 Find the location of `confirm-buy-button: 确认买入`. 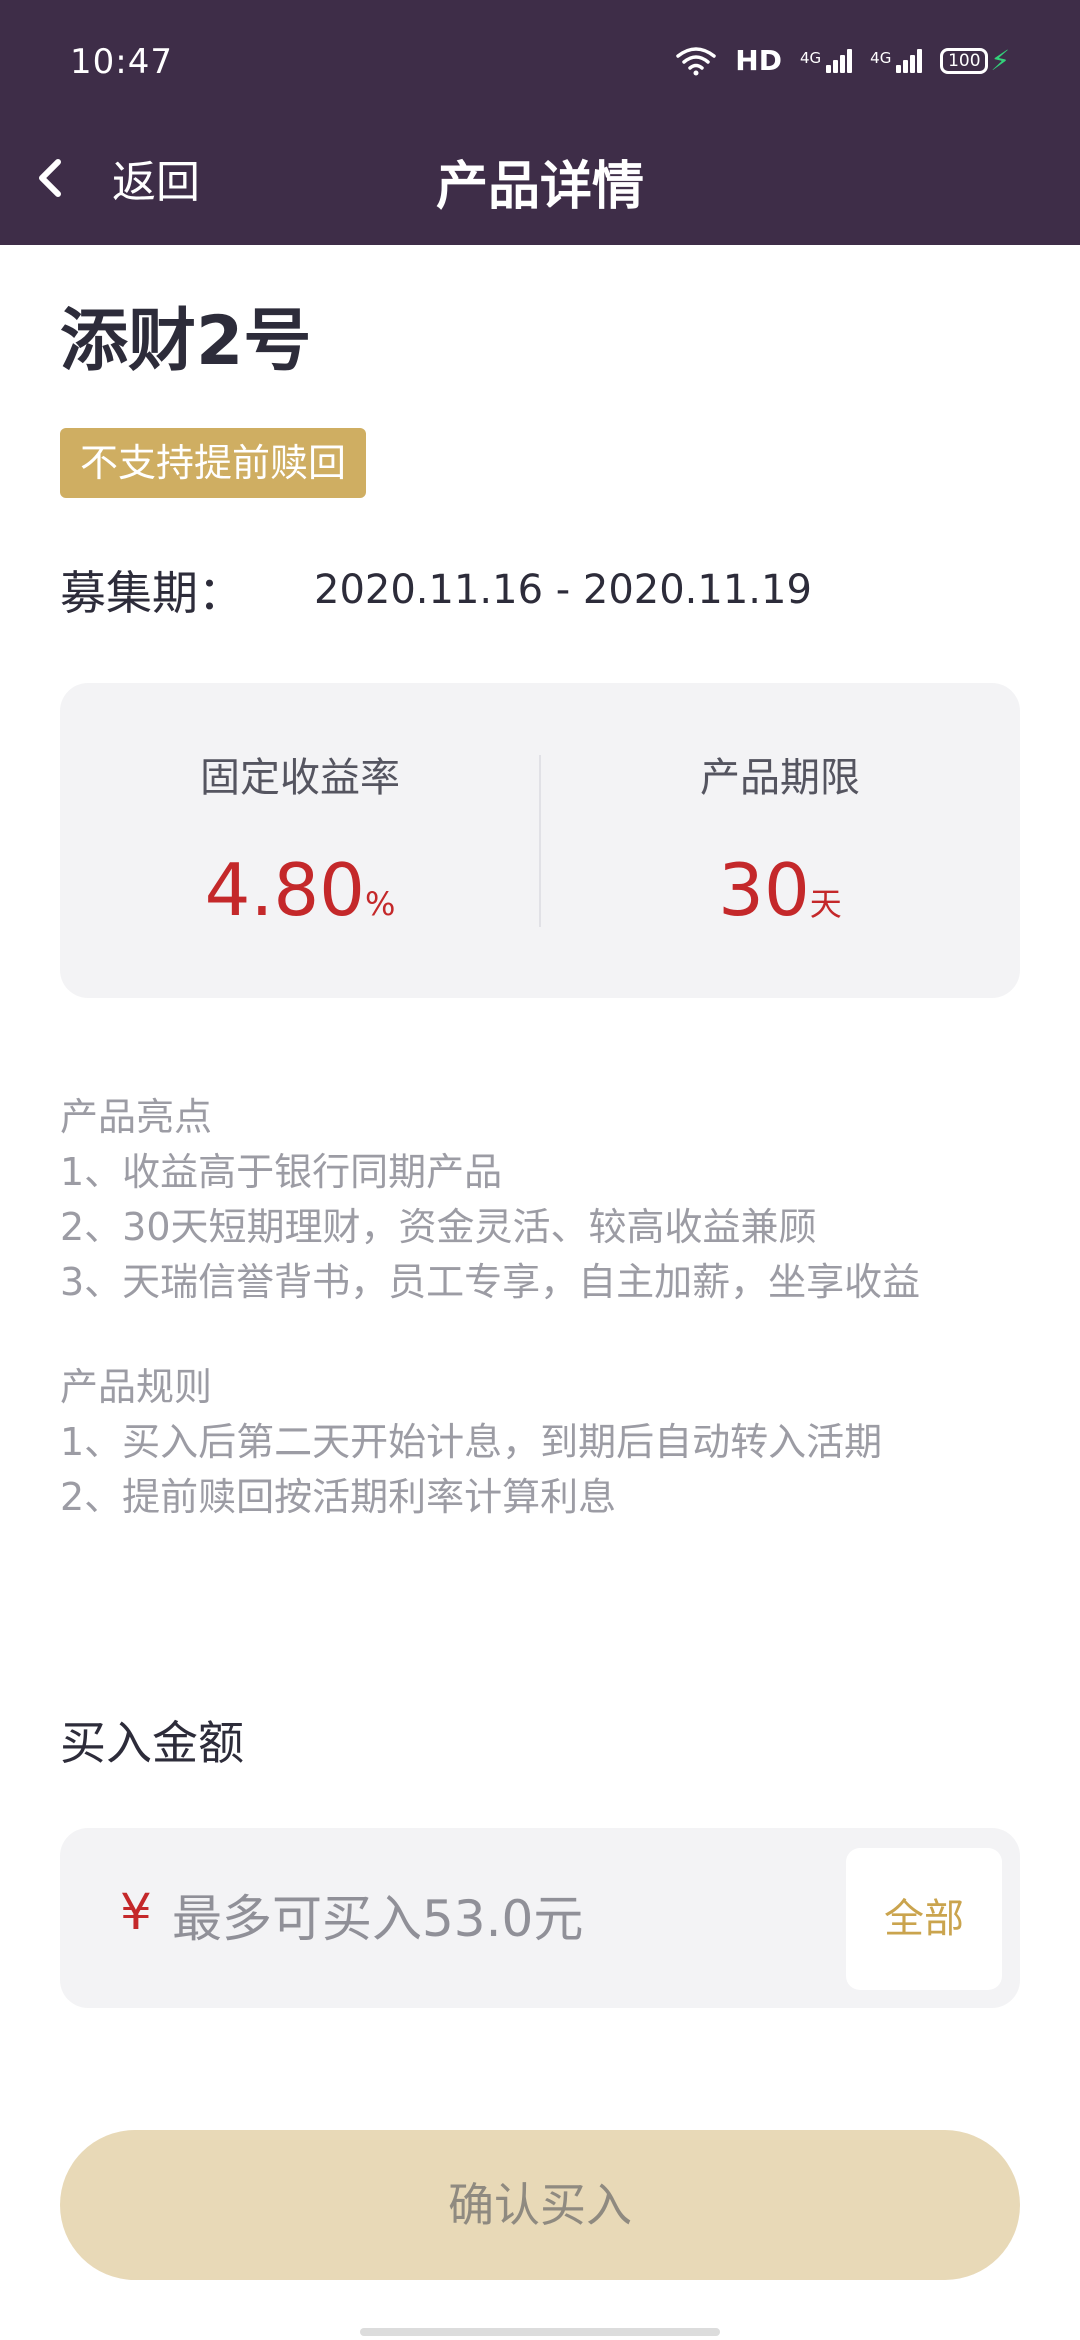

confirm-buy-button: 确认买入 is located at coordinates (540, 2205).